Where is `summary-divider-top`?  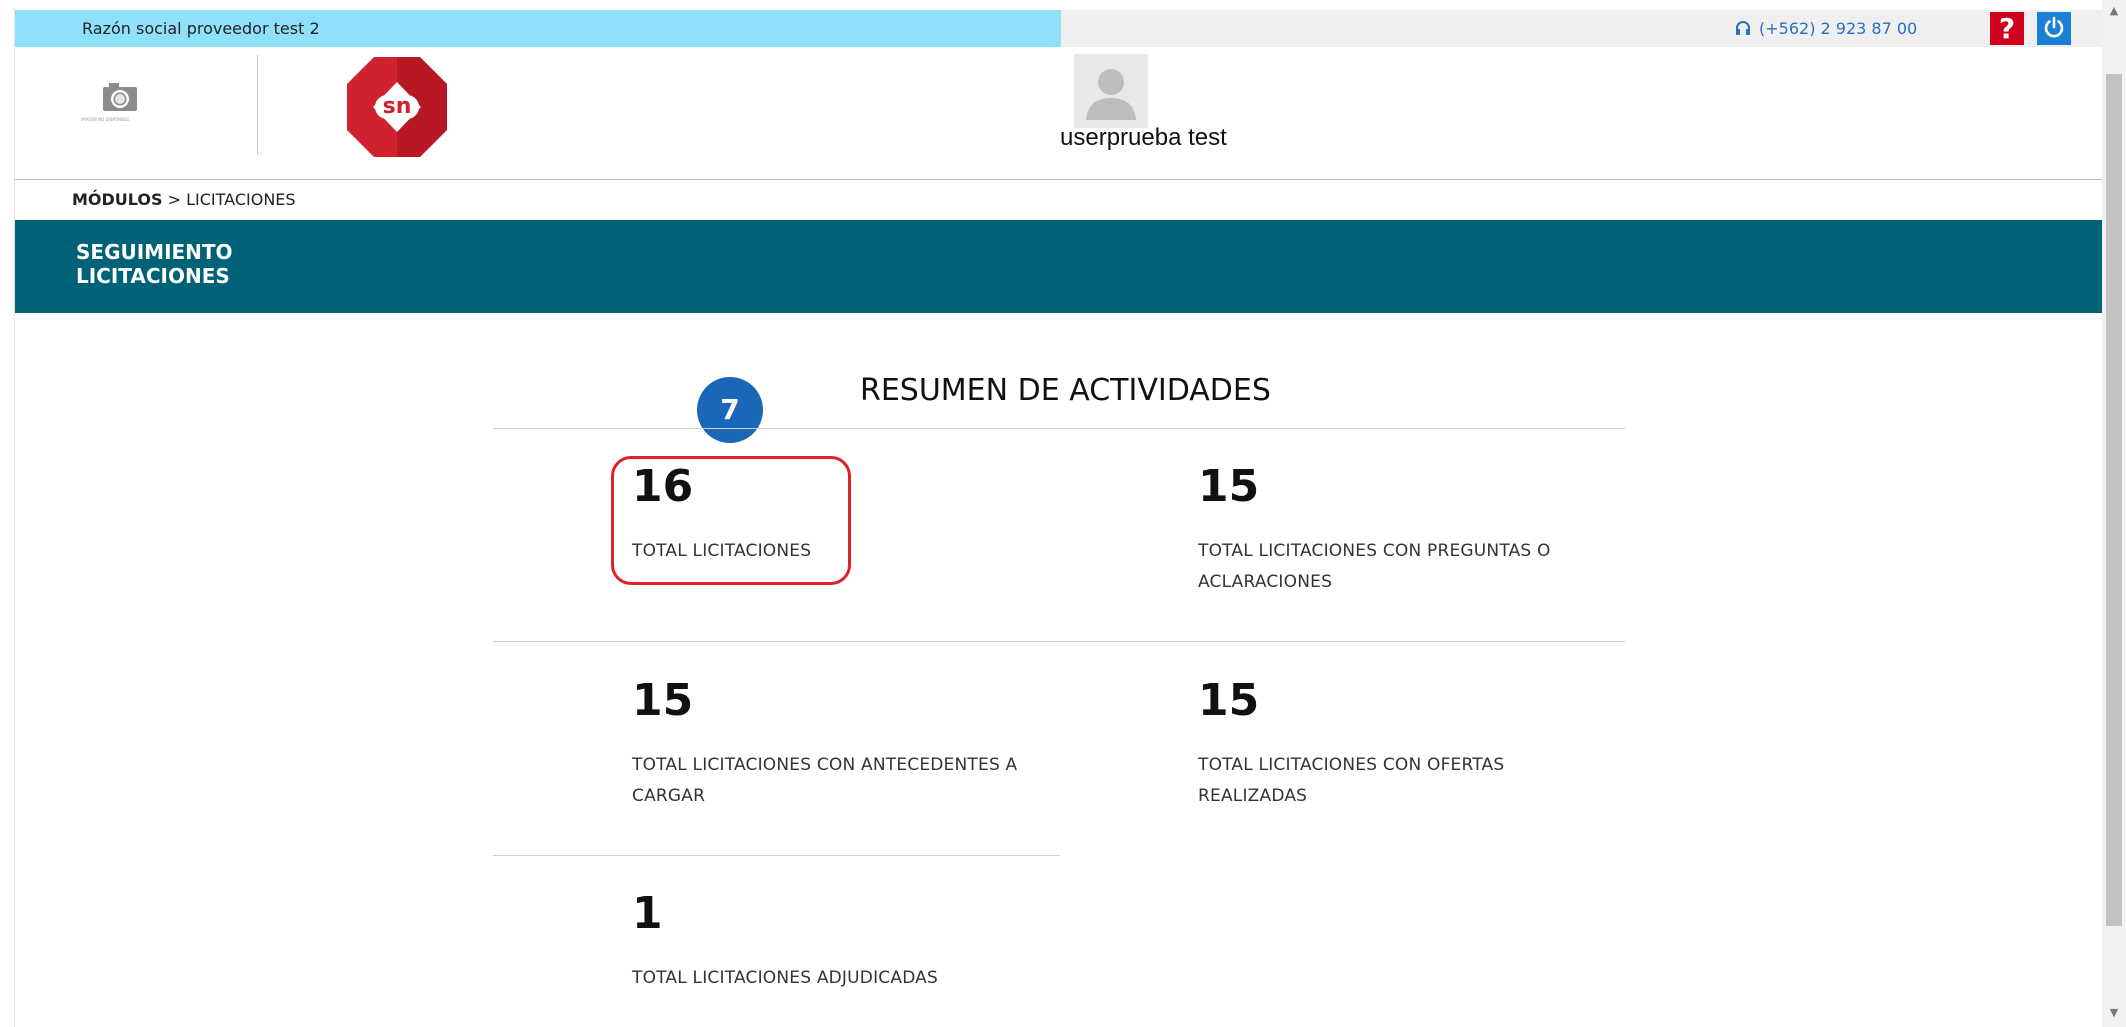 summary-divider-top is located at coordinates (1059, 428).